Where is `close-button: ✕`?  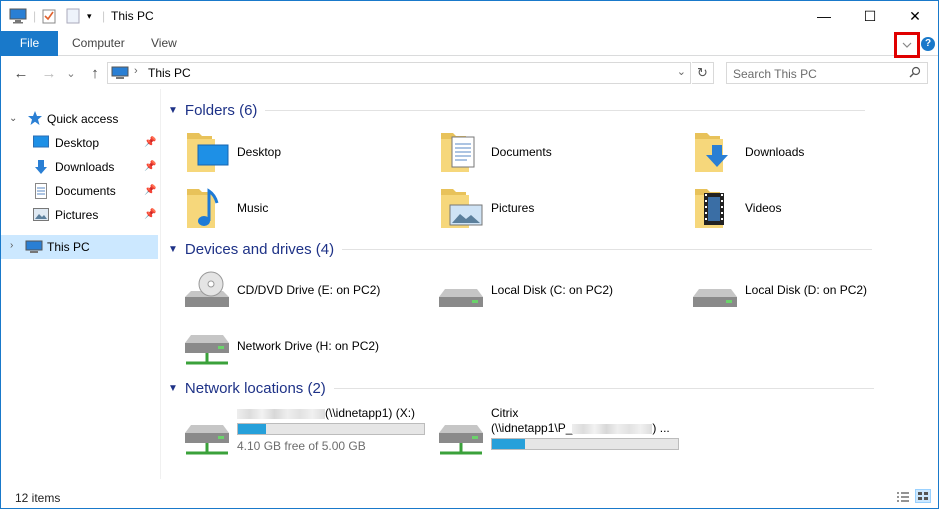
close-button: ✕ is located at coordinates (915, 16).